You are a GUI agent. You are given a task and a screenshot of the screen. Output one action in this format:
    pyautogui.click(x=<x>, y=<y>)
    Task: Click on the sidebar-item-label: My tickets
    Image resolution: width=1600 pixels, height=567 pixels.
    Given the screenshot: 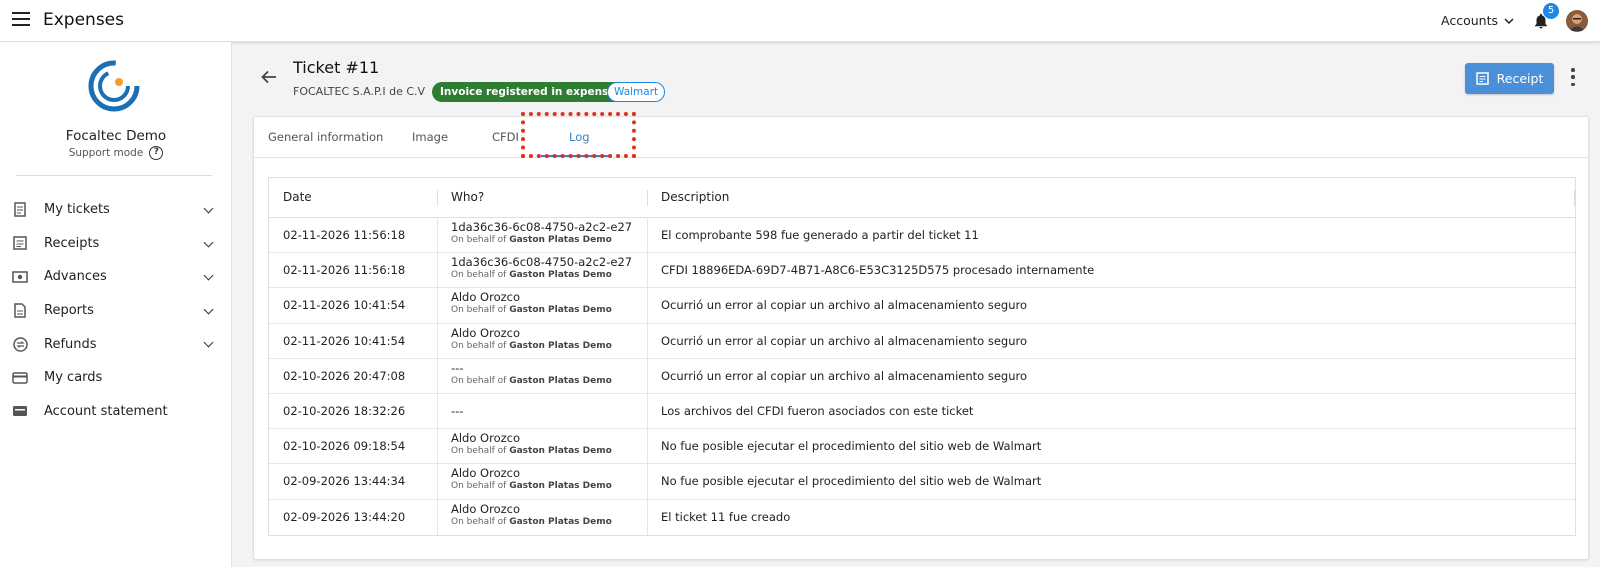 What is the action you would take?
    pyautogui.click(x=77, y=210)
    